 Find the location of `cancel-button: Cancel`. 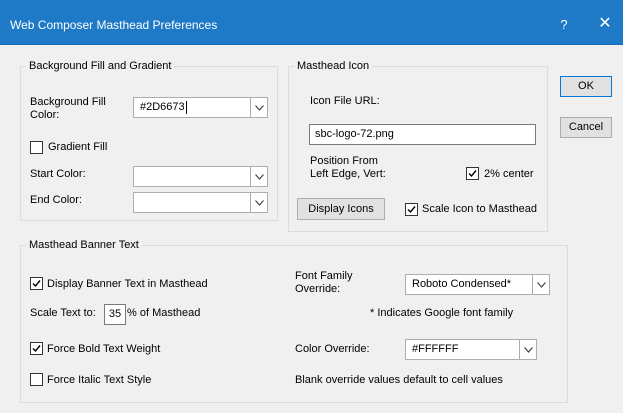

cancel-button: Cancel is located at coordinates (586, 127).